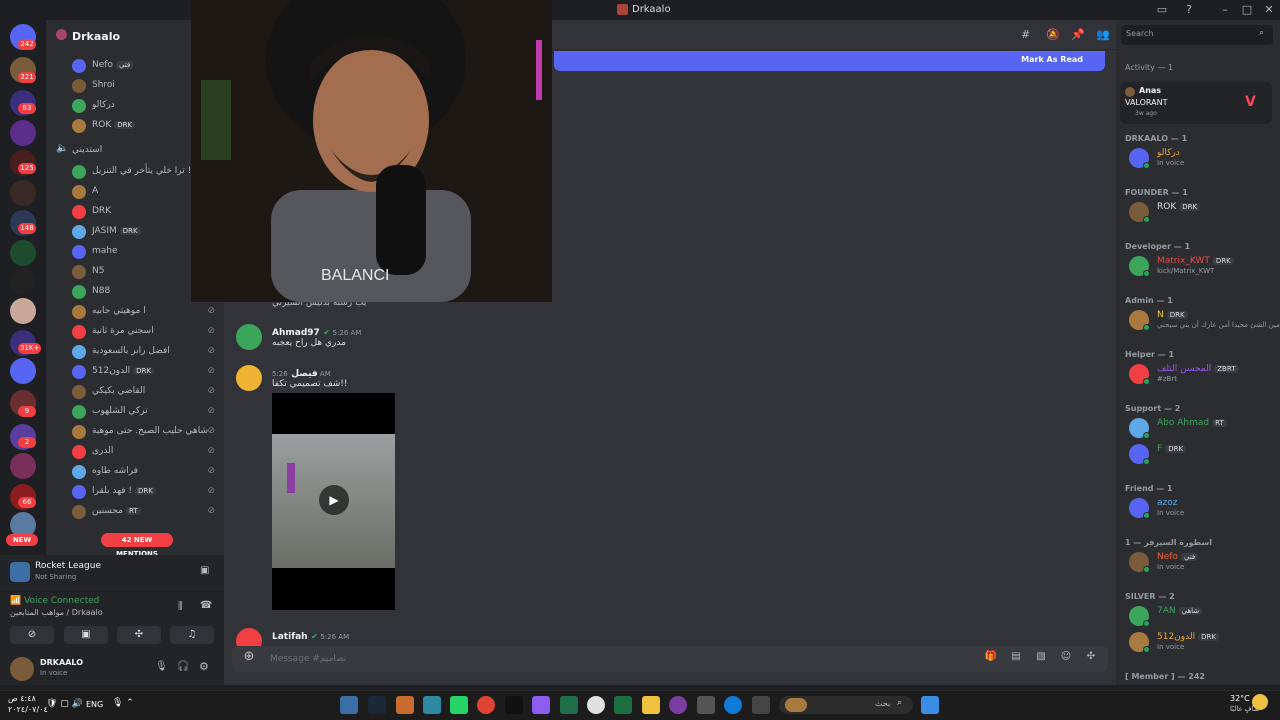  I want to click on voice-user: اسجني مرة ثانية ⊘, so click(144, 332).